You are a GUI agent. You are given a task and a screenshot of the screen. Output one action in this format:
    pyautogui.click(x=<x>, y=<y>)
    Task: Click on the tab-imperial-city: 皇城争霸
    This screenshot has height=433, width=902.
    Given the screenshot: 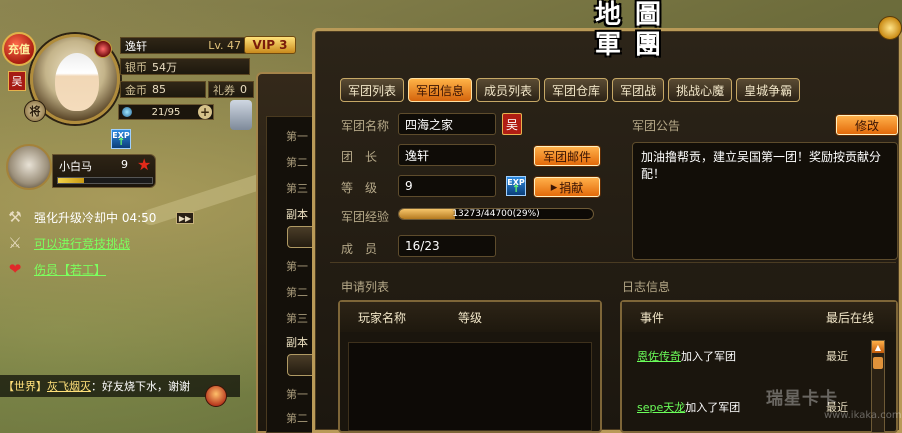 What is the action you would take?
    pyautogui.click(x=768, y=90)
    